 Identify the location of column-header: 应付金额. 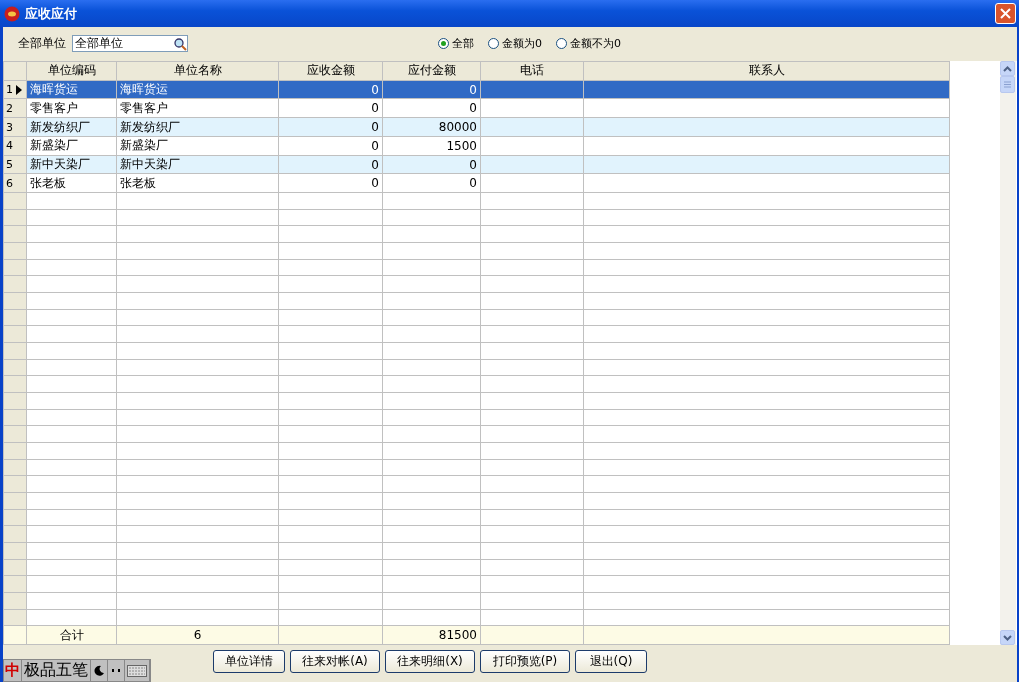
(431, 71).